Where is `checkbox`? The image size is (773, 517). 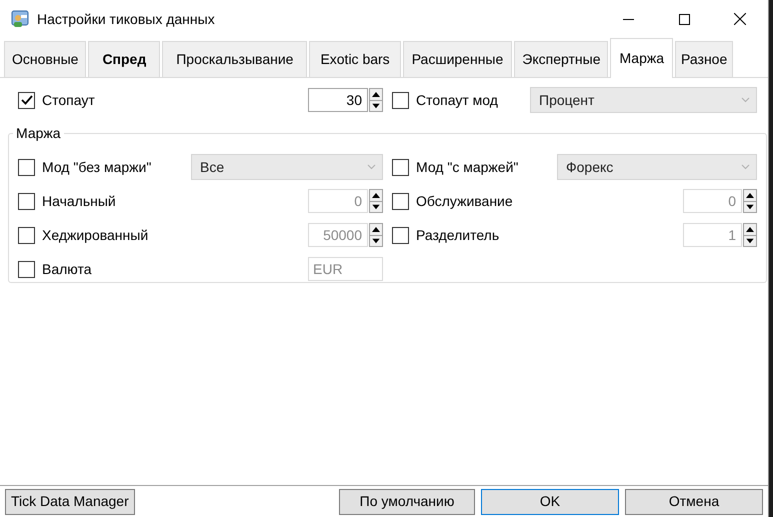 checkbox is located at coordinates (26, 100).